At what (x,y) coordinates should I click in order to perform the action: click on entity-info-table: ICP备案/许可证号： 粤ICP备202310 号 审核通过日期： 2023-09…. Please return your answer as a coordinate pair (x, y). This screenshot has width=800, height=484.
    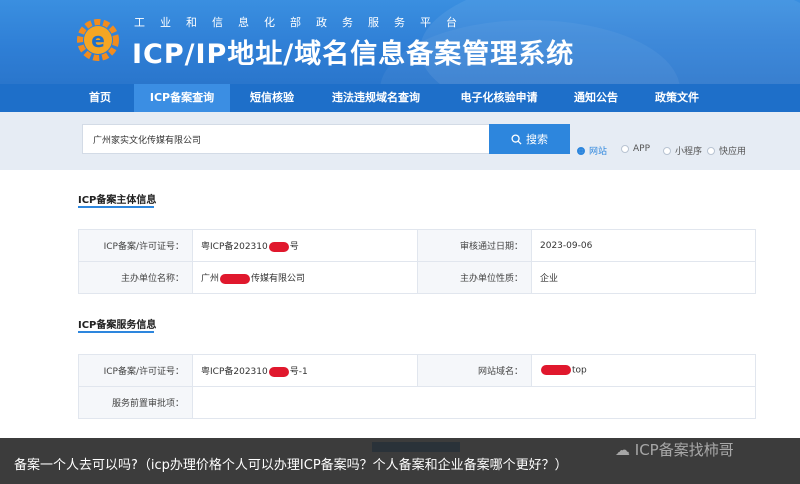
    Looking at the image, I should click on (417, 261).